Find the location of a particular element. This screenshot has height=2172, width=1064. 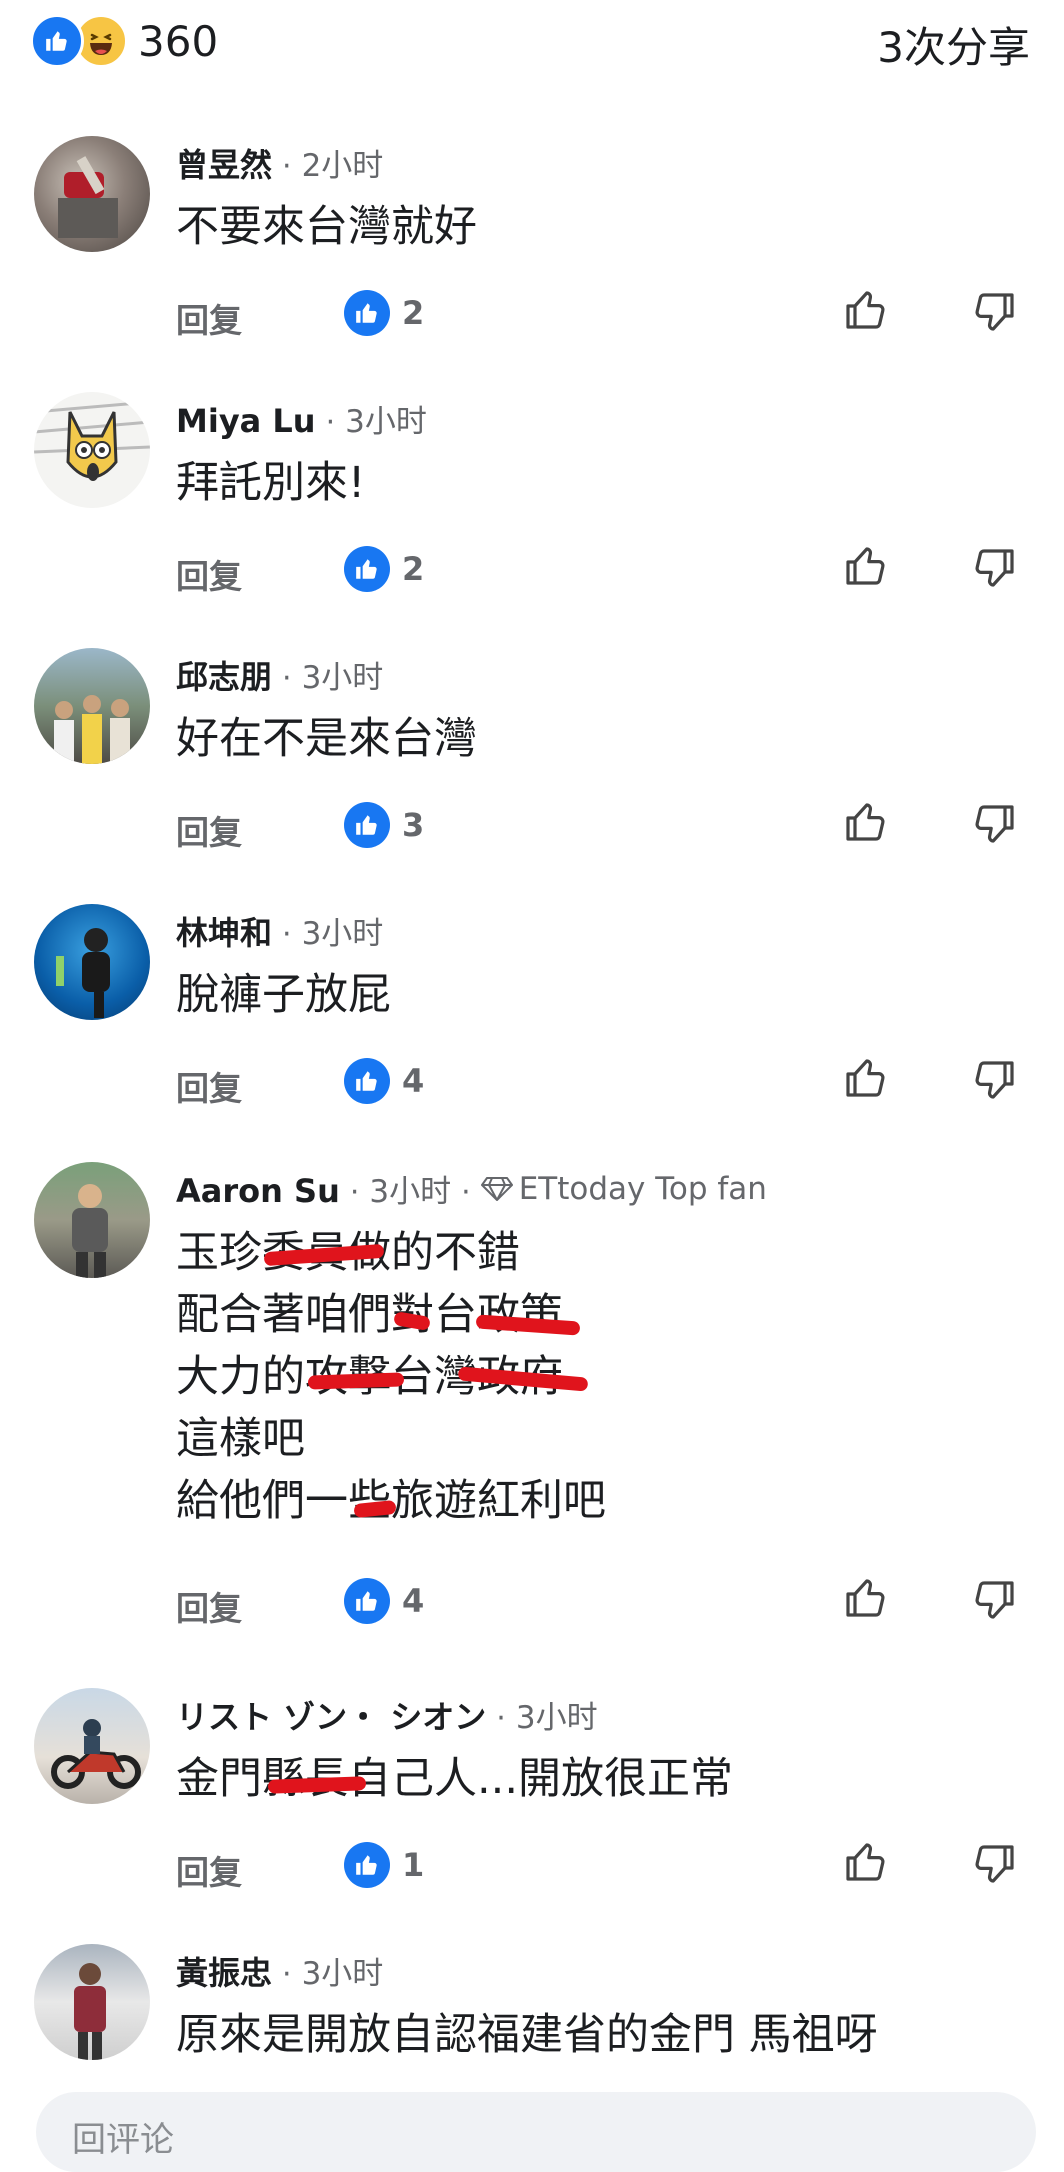

diamond-icon is located at coordinates (496, 1189).